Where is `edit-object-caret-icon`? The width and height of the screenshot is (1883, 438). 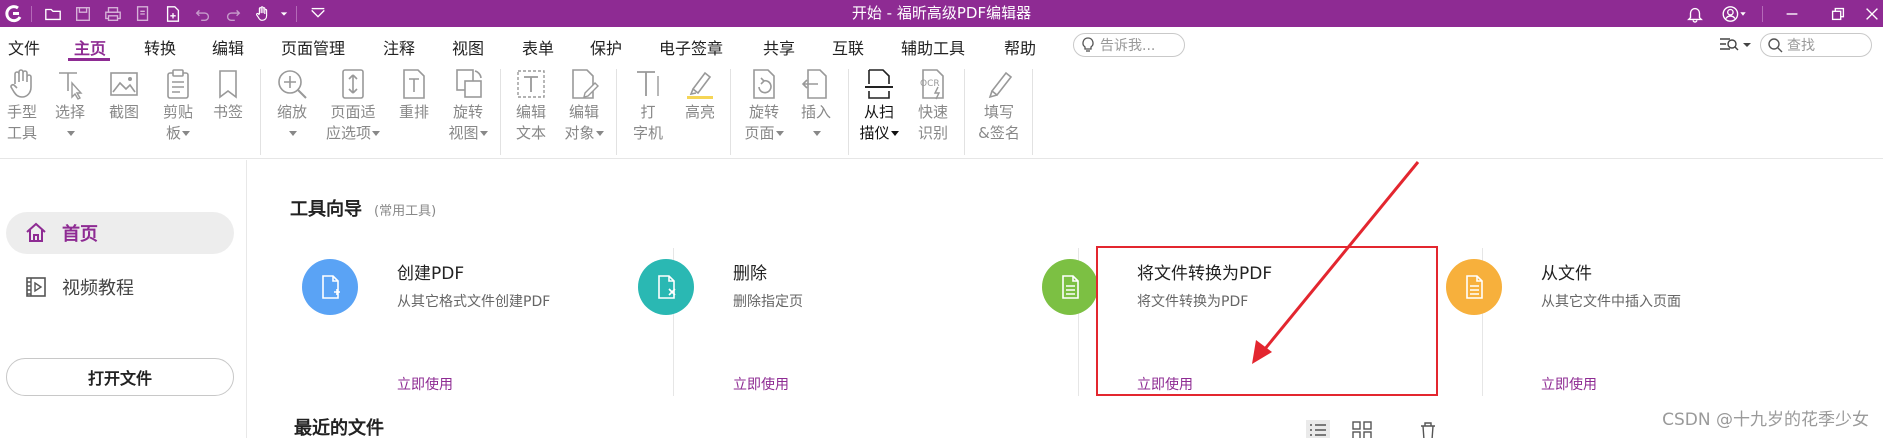 edit-object-caret-icon is located at coordinates (599, 133).